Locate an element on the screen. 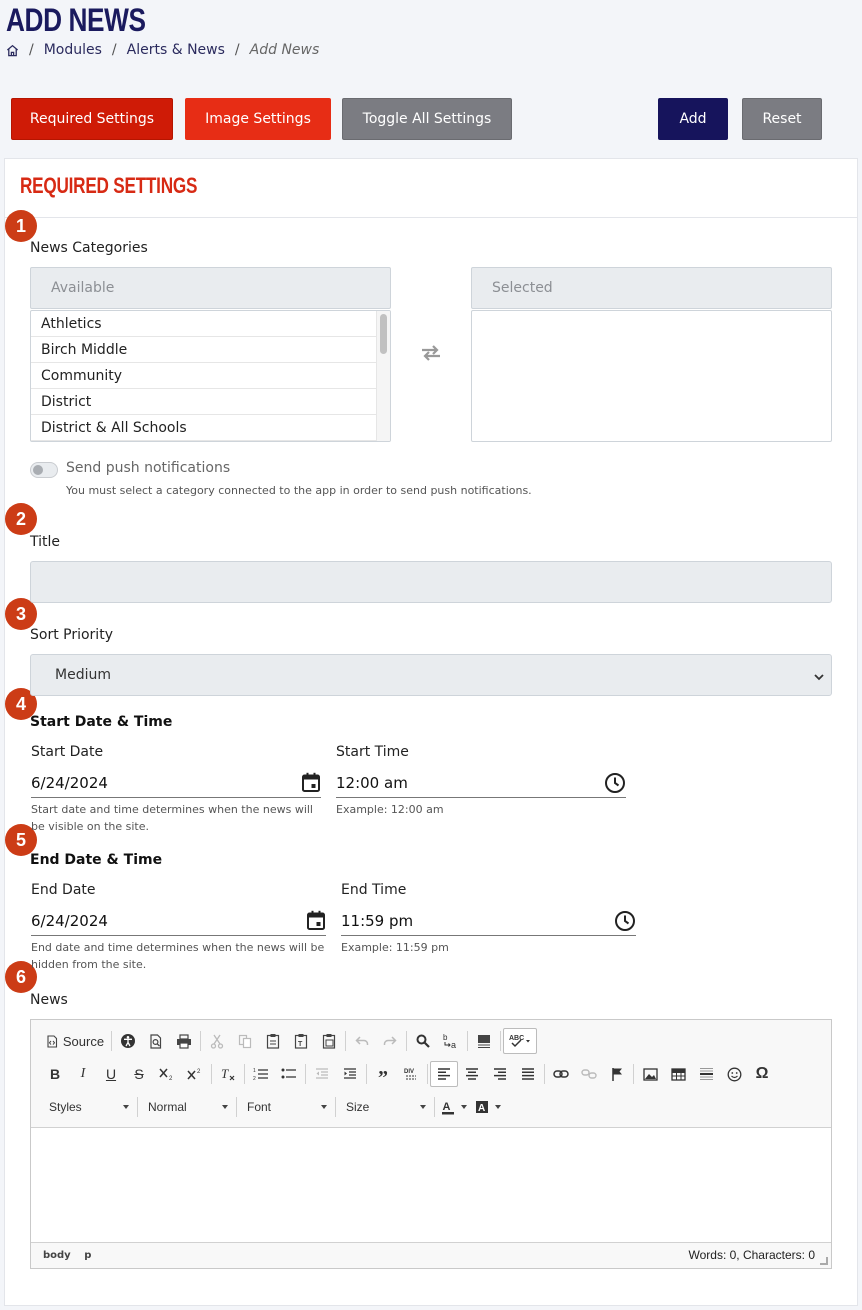 This screenshot has height=1310, width=862. list-item: District & All Schools is located at coordinates (203, 428).